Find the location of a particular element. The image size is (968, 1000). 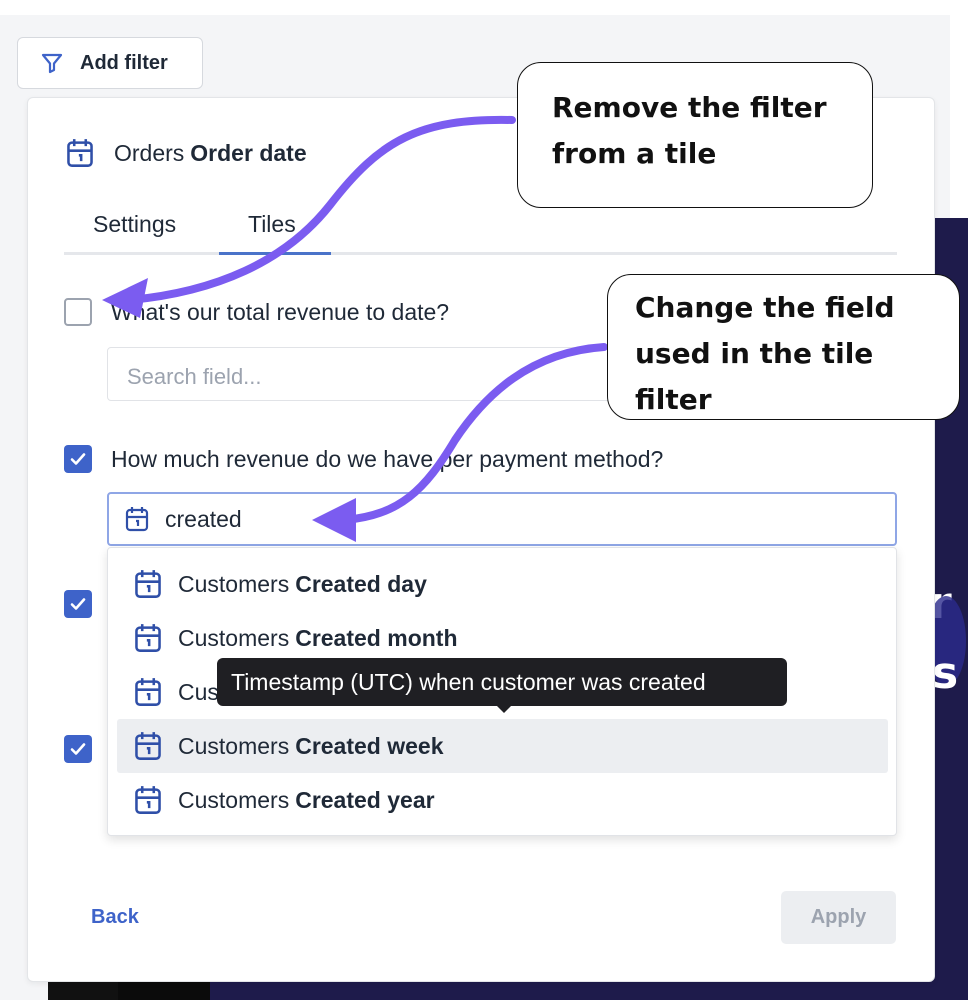

panel-tabs: Settings Tiles is located at coordinates (480, 230).